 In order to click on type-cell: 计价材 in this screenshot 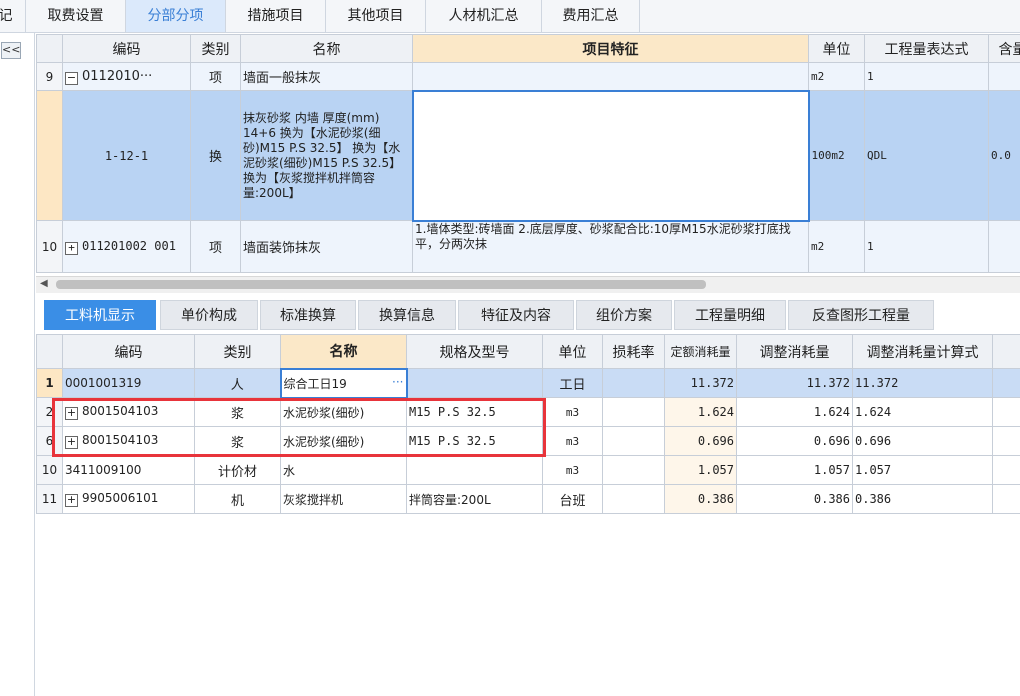, I will do `click(237, 470)`.